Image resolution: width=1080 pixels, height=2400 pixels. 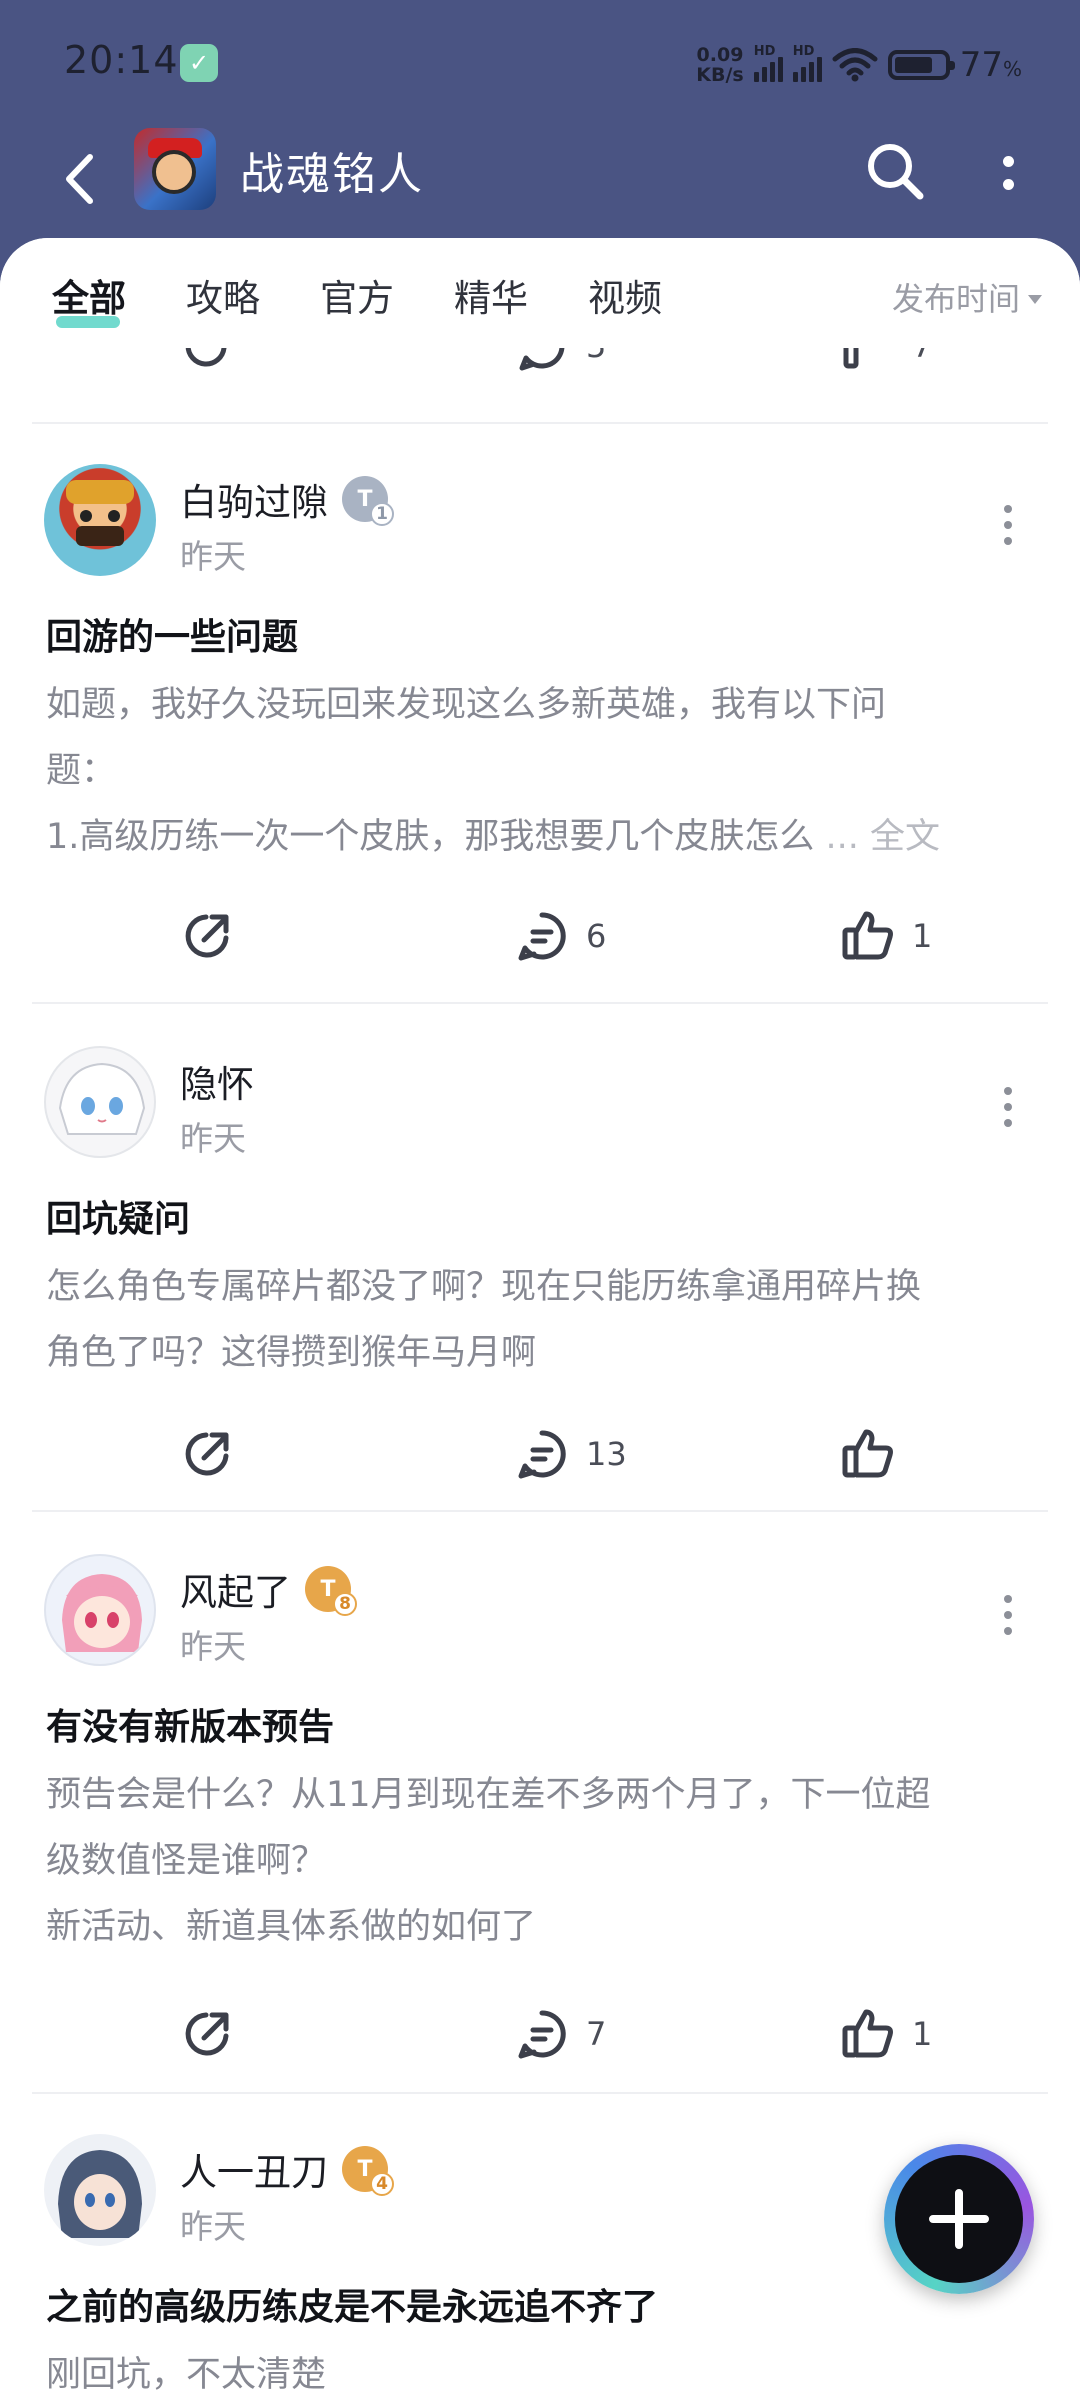 I want to click on post-actions: 6 1, so click(x=540, y=936).